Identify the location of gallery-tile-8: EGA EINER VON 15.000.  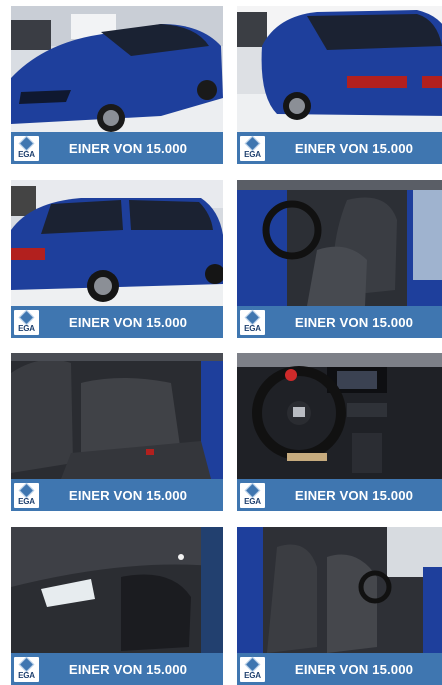
(339, 606).